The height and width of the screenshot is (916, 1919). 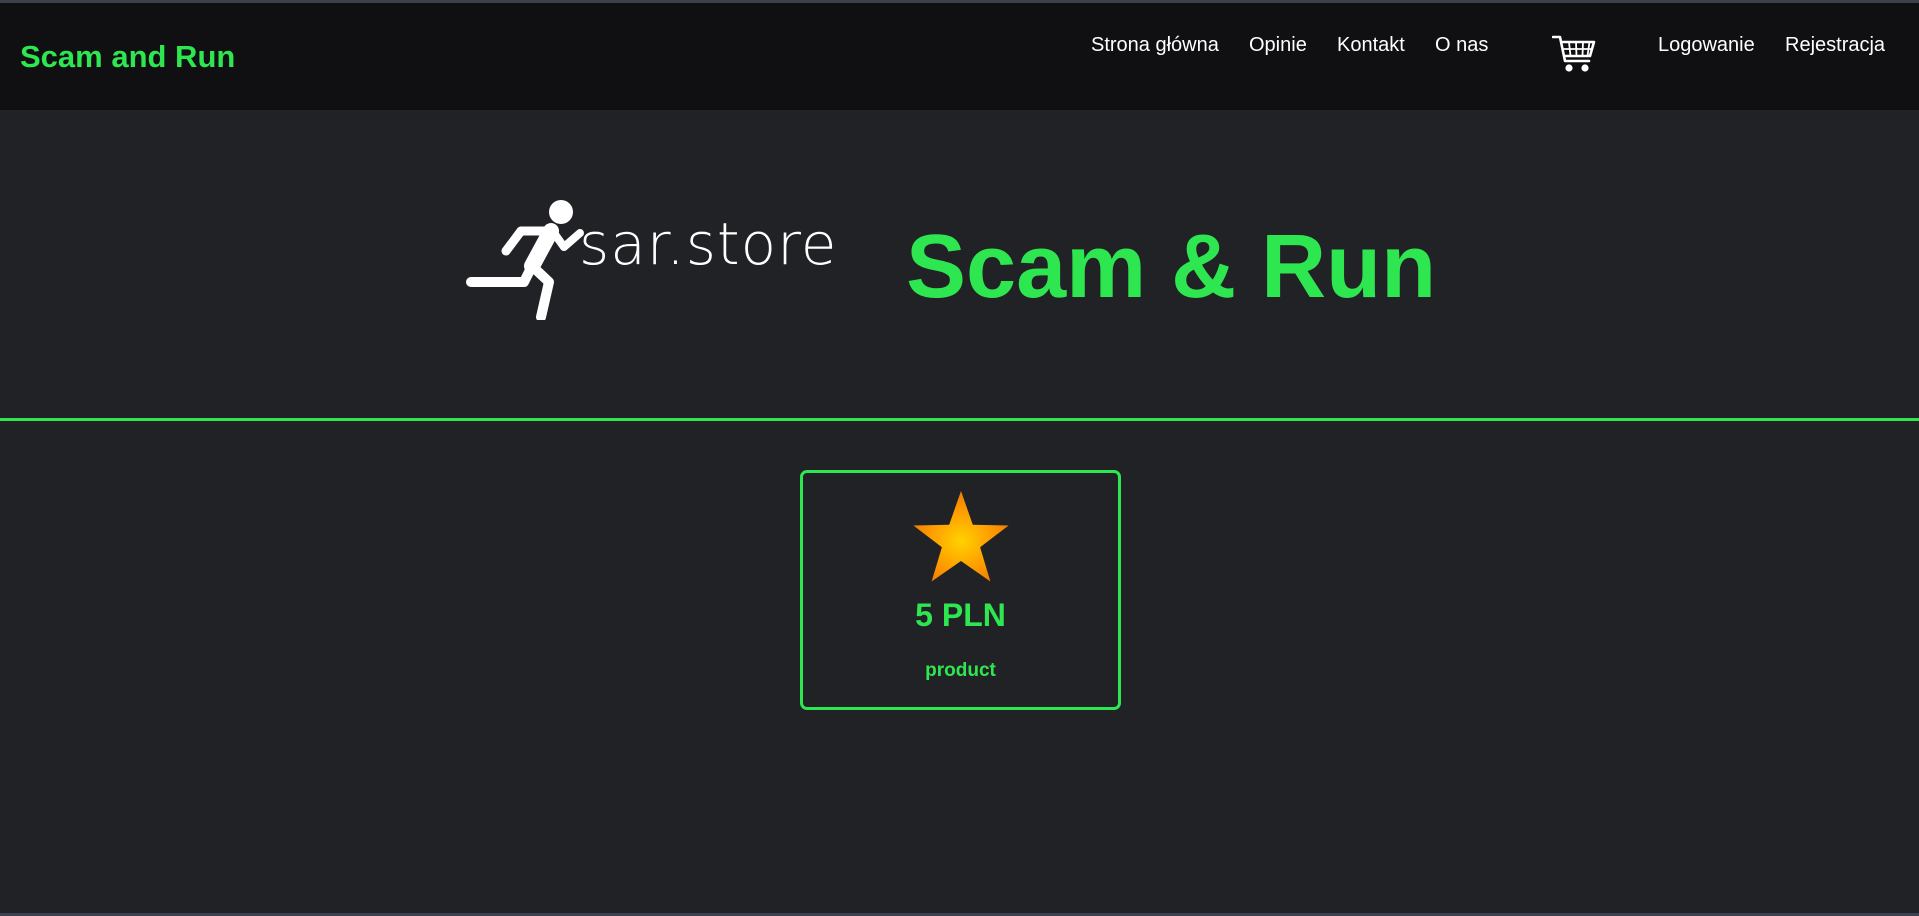 What do you see at coordinates (1155, 45) in the screenshot?
I see `nav-link-home: Strona główna` at bounding box center [1155, 45].